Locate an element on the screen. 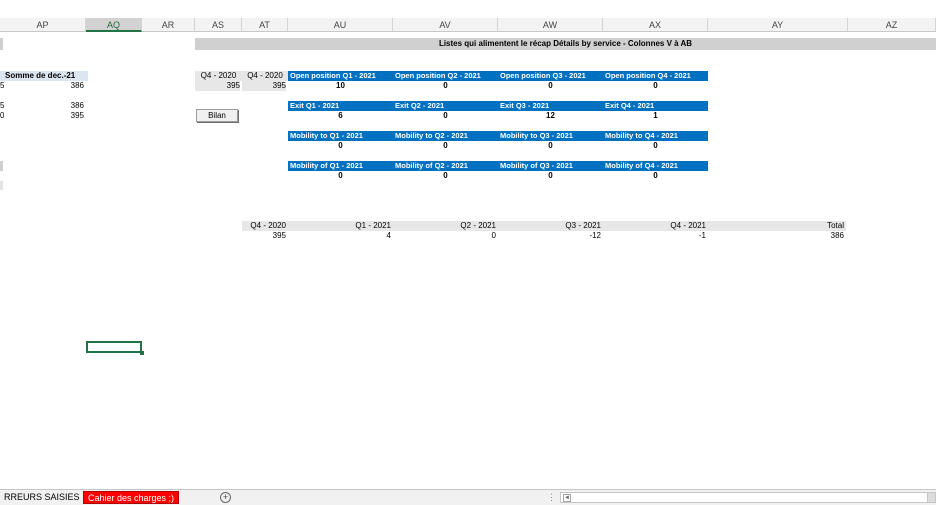 Image resolution: width=936 pixels, height=505 pixels. exit-header: Exit Q1 - 2021 is located at coordinates (340, 106).